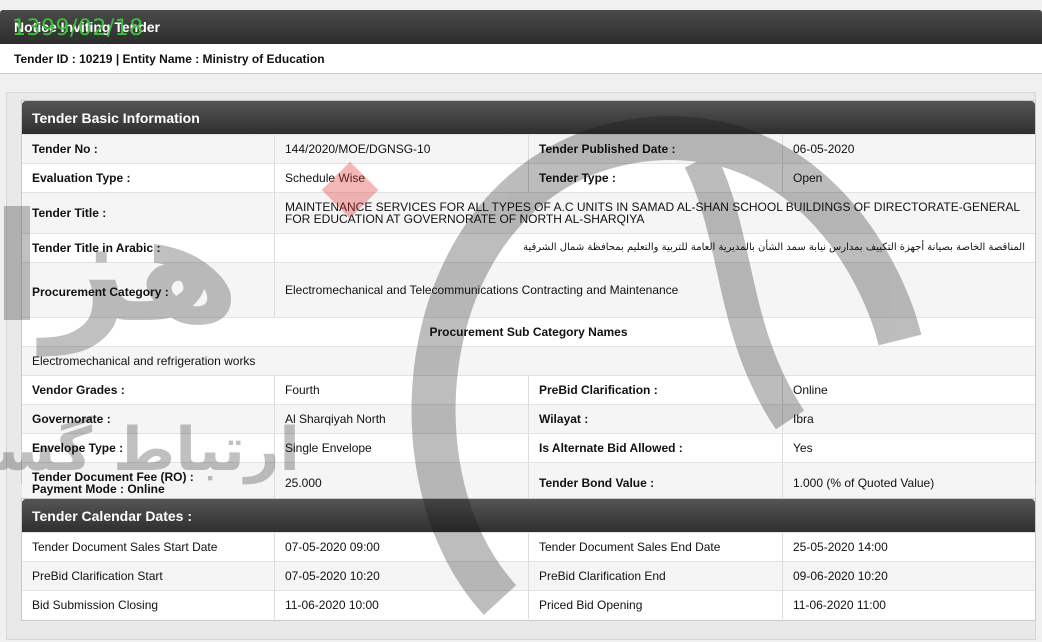 Image resolution: width=1042 pixels, height=642 pixels. Describe the element at coordinates (656, 483) in the screenshot. I see `tender-bond-label: Tender Bond Value :` at that location.